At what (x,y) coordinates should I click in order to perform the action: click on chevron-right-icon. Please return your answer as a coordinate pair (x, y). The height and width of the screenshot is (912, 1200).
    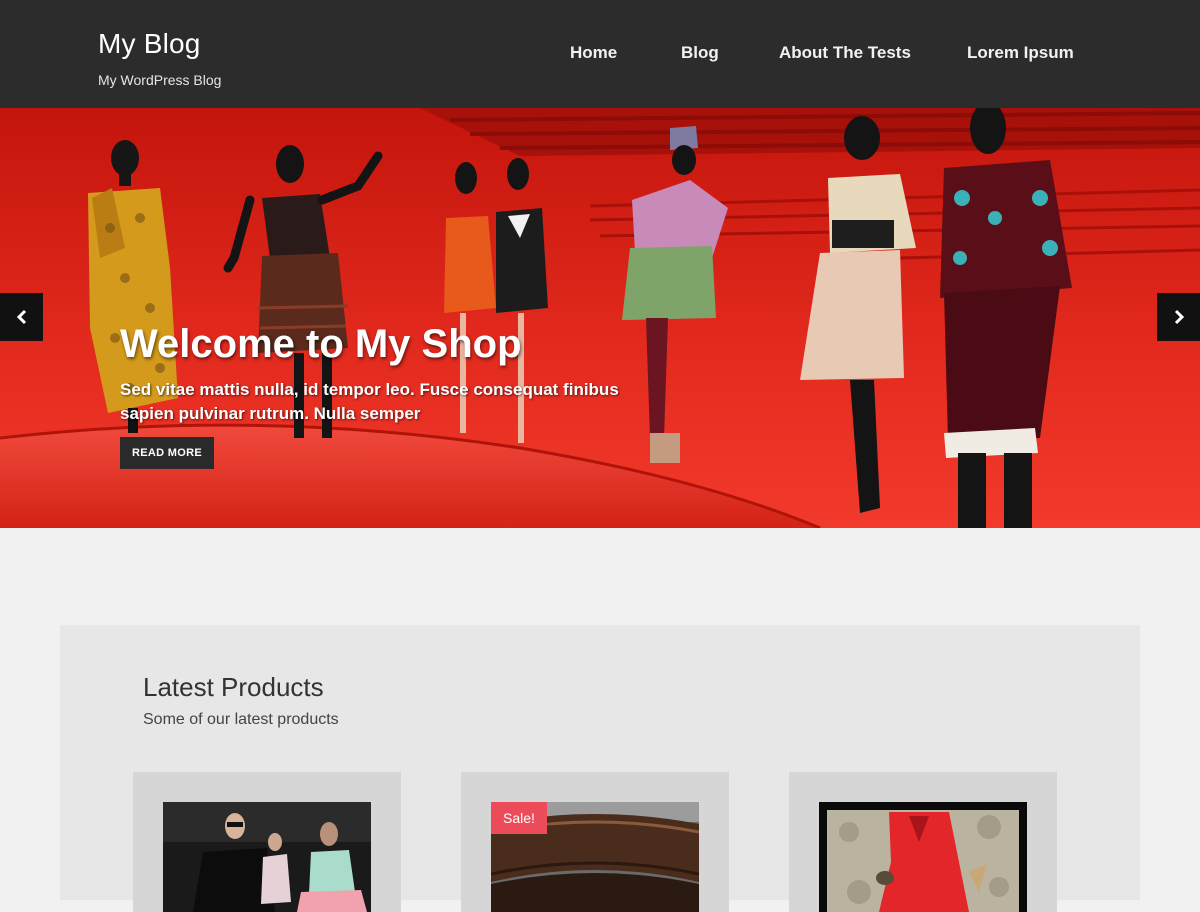
    Looking at the image, I should click on (1179, 317).